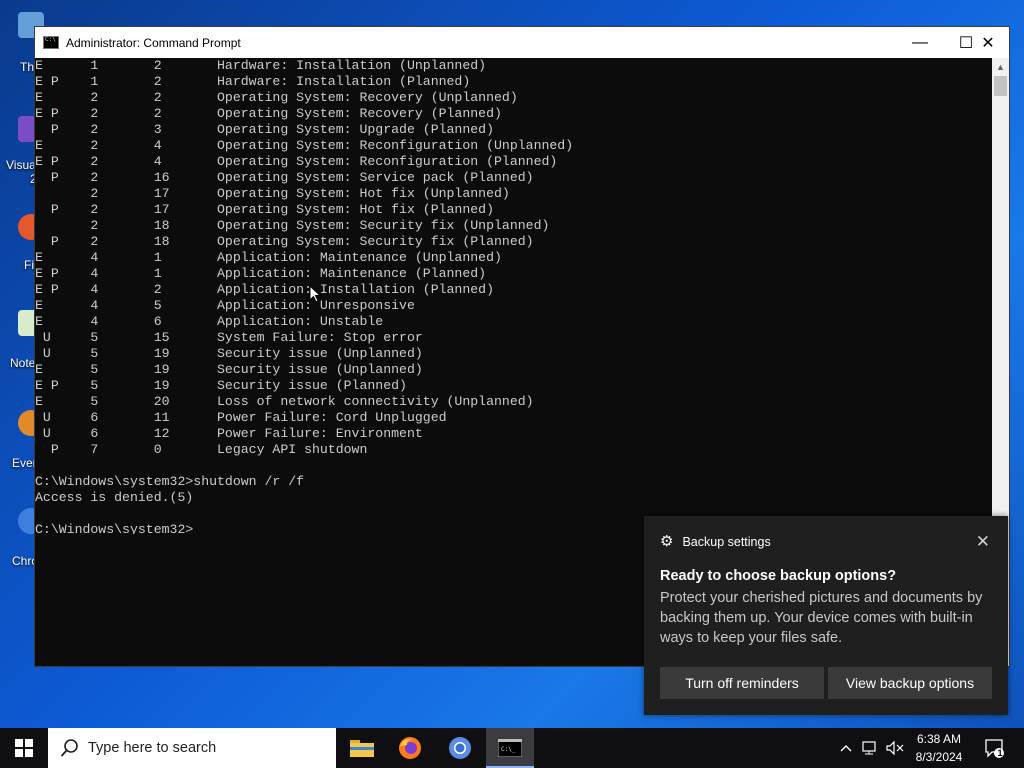  I want to click on console-line: C:\Windows\system32>shutdown /r /f, so click(170, 481).